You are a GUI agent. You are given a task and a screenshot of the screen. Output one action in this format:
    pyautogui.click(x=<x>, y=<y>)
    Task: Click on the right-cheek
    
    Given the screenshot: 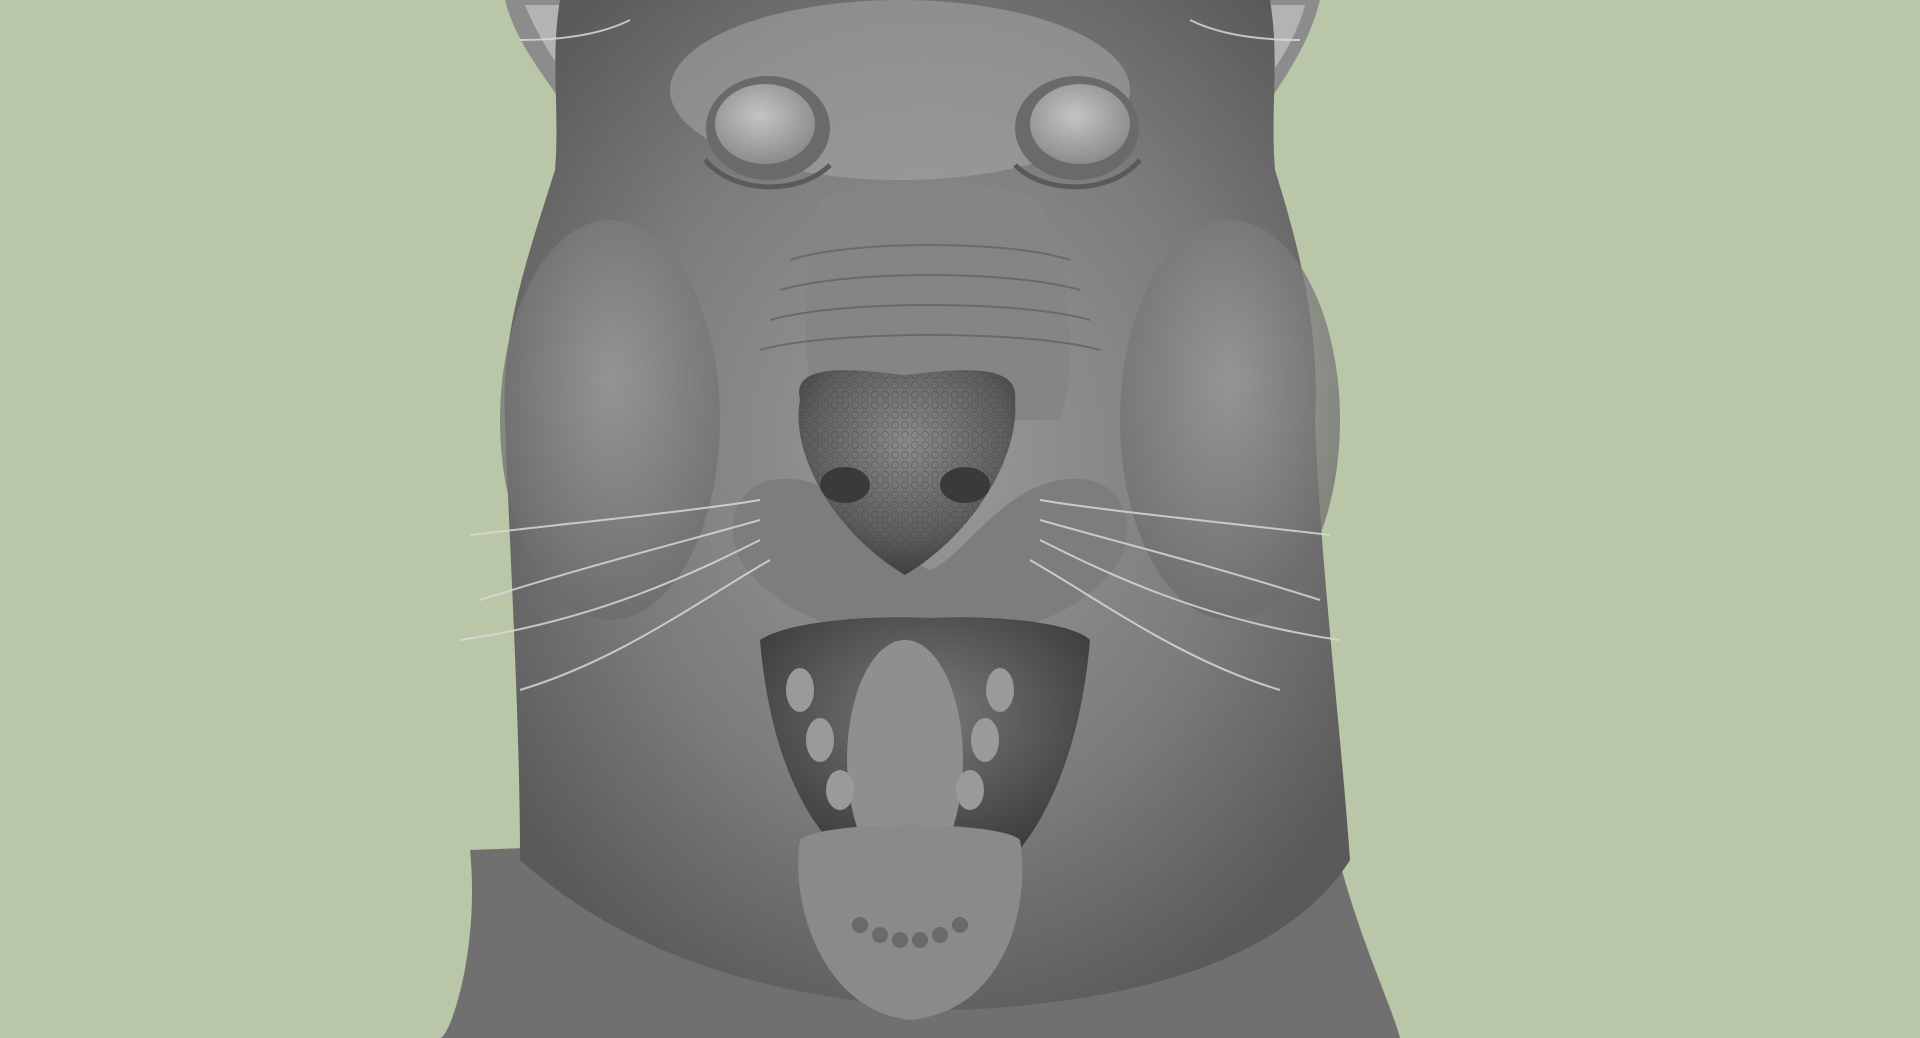 What is the action you would take?
    pyautogui.click(x=1230, y=420)
    